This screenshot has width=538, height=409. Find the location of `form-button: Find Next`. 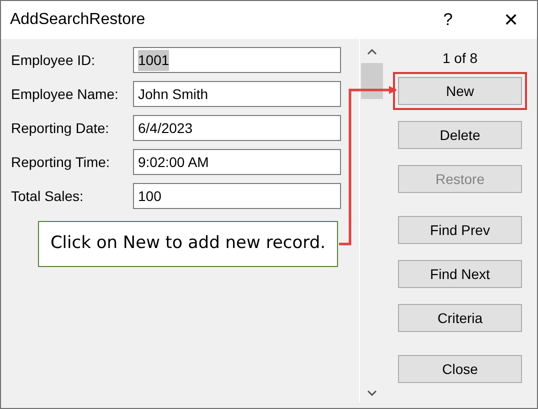

form-button: Find Next is located at coordinates (460, 274).